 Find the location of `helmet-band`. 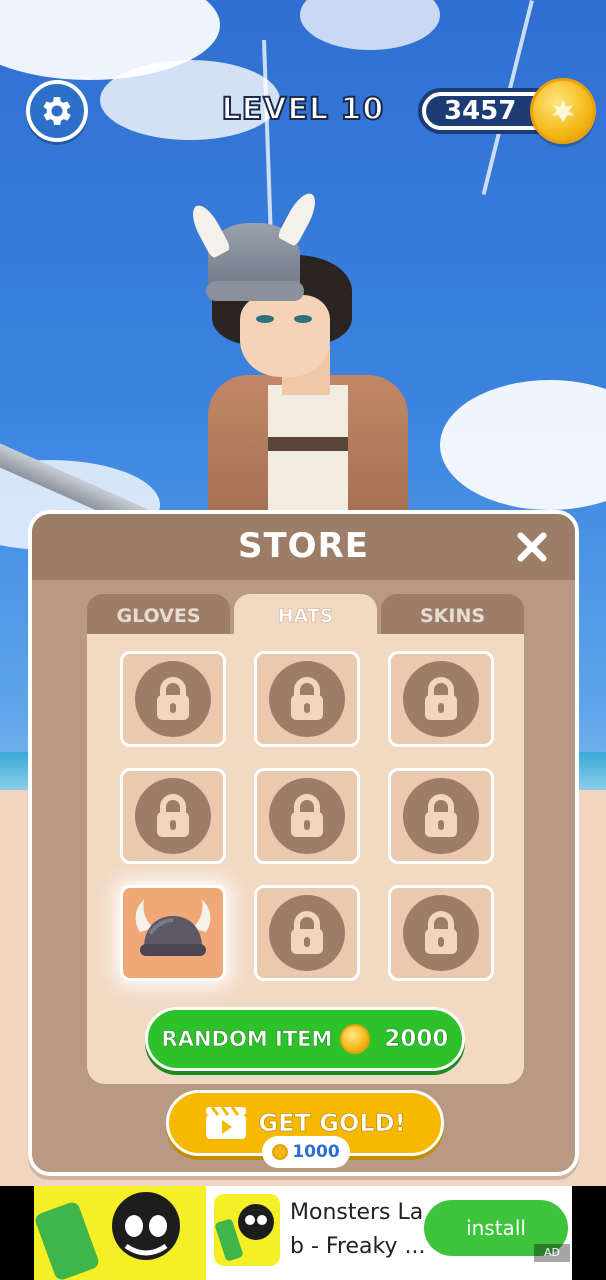

helmet-band is located at coordinates (255, 291).